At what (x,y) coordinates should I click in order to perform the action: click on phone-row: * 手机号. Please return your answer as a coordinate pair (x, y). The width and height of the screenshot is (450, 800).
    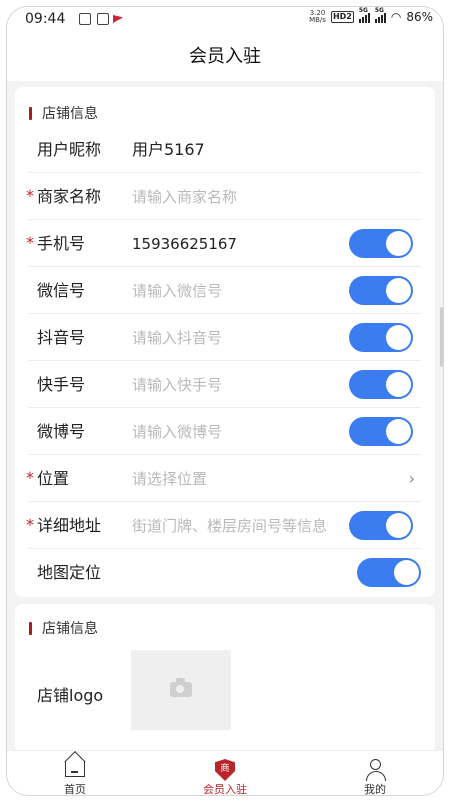
    Looking at the image, I should click on (223, 243).